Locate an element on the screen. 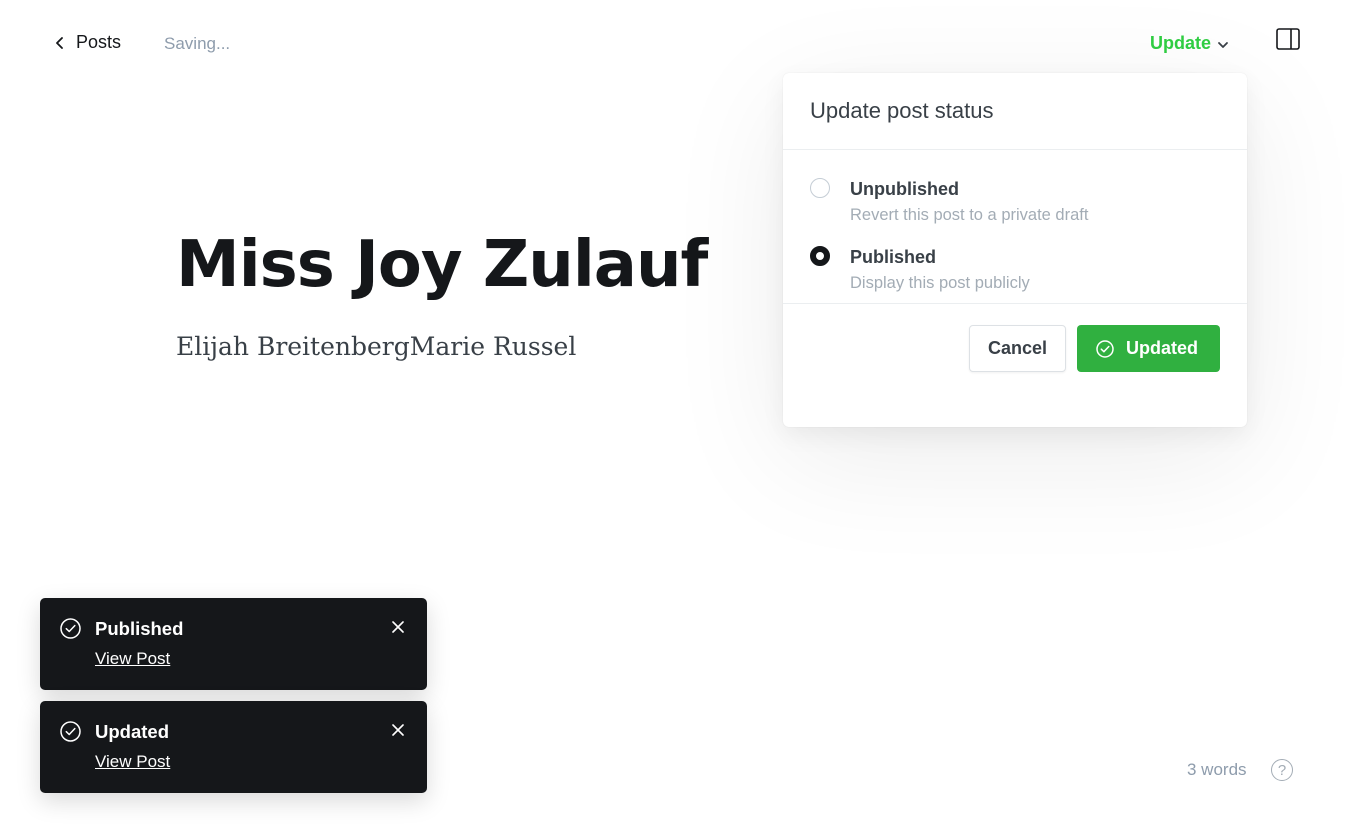 The width and height of the screenshot is (1350, 834). update-menu-button: Update is located at coordinates (1189, 43).